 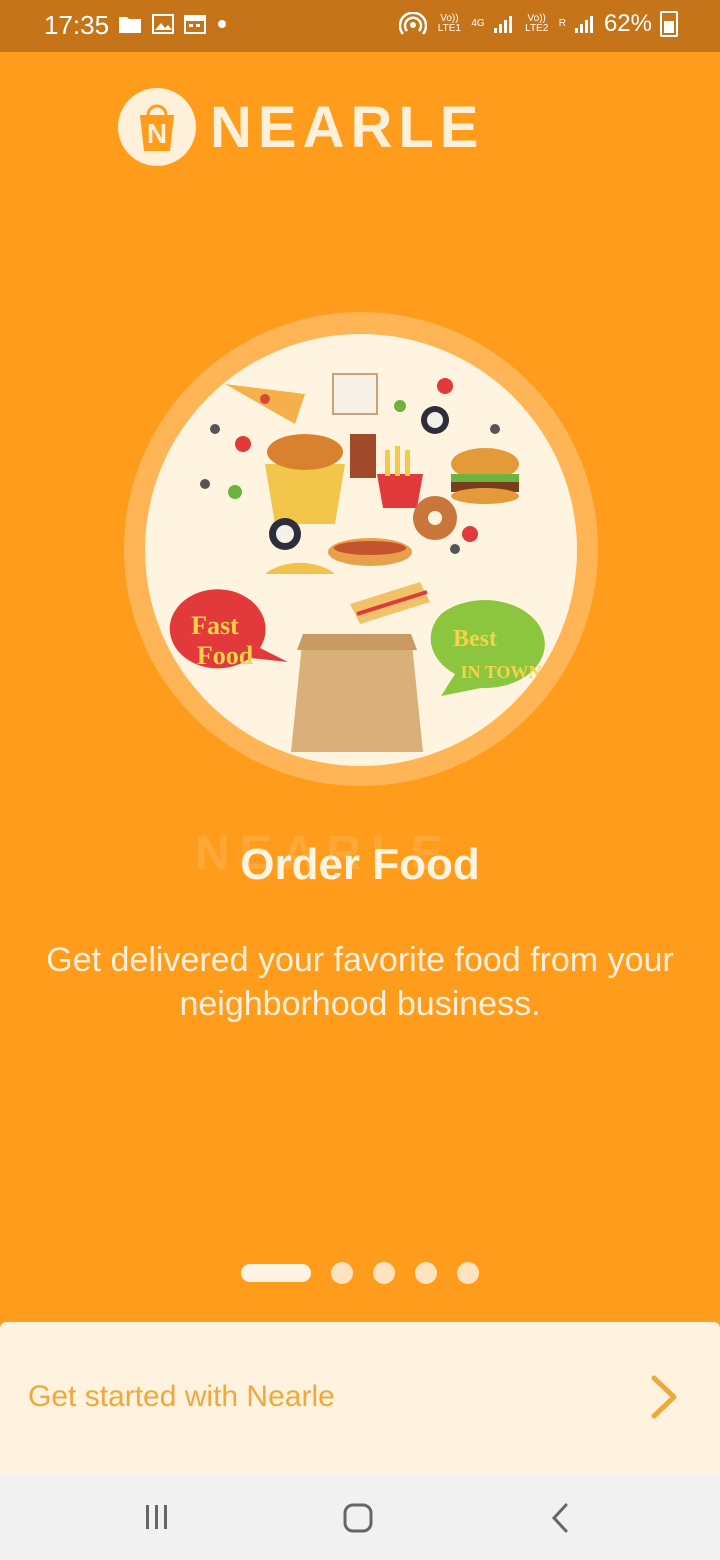 I want to click on brand-logo: N NEARLE, so click(x=301, y=127).